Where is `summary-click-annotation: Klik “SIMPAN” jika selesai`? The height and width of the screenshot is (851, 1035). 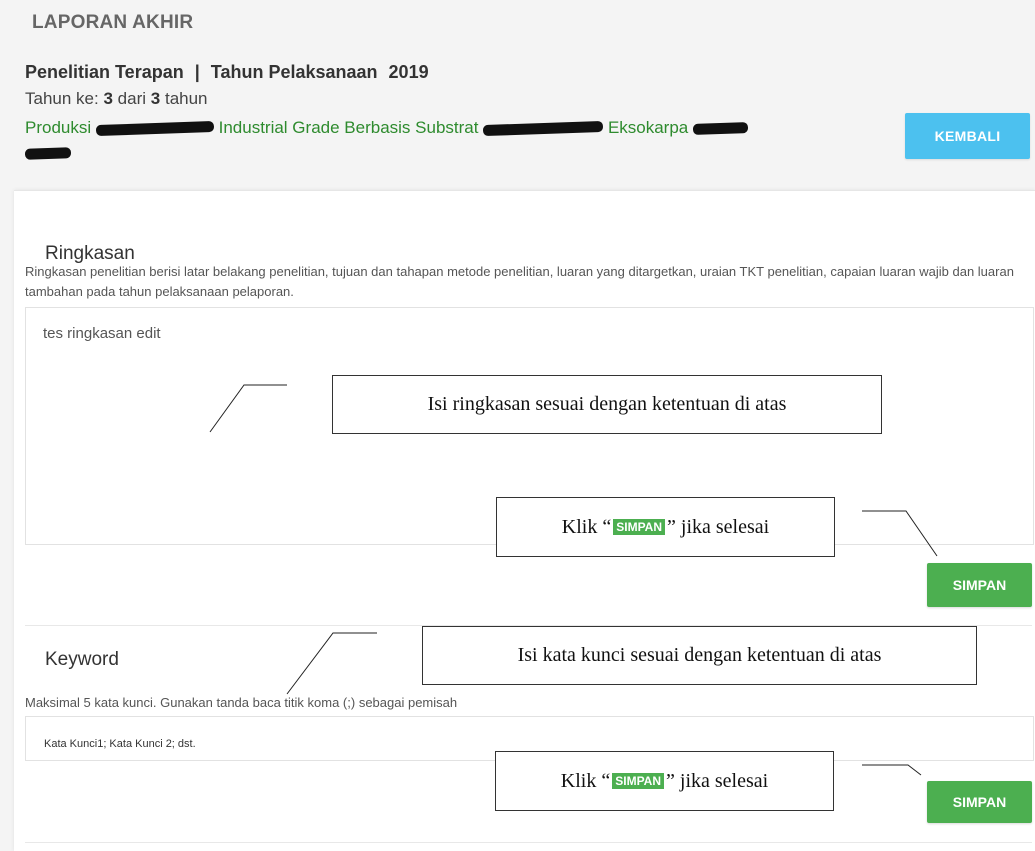
summary-click-annotation: Klik “SIMPAN” jika selesai is located at coordinates (665, 527).